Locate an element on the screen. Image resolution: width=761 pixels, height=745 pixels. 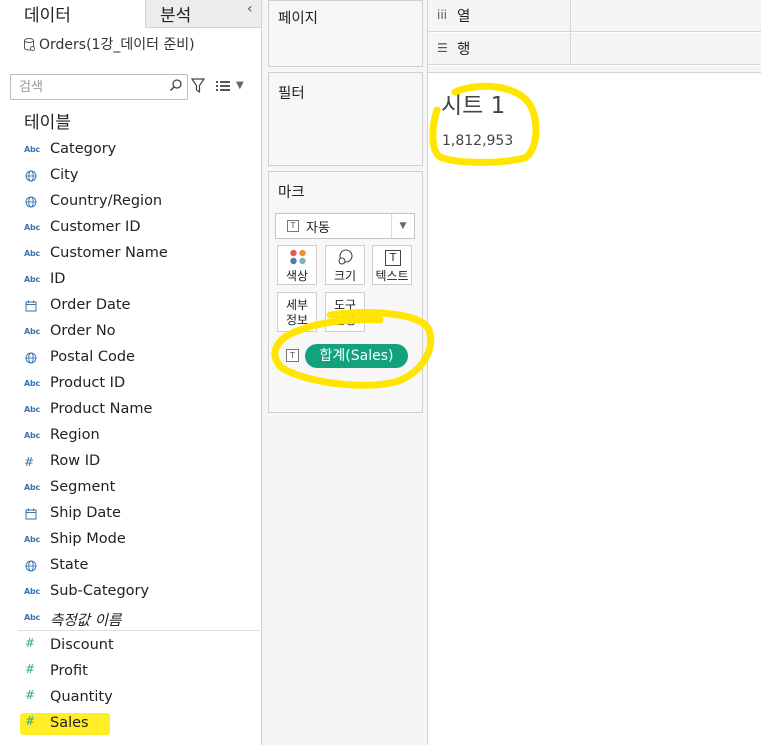
rows-icon: ☰ is located at coordinates (442, 48).